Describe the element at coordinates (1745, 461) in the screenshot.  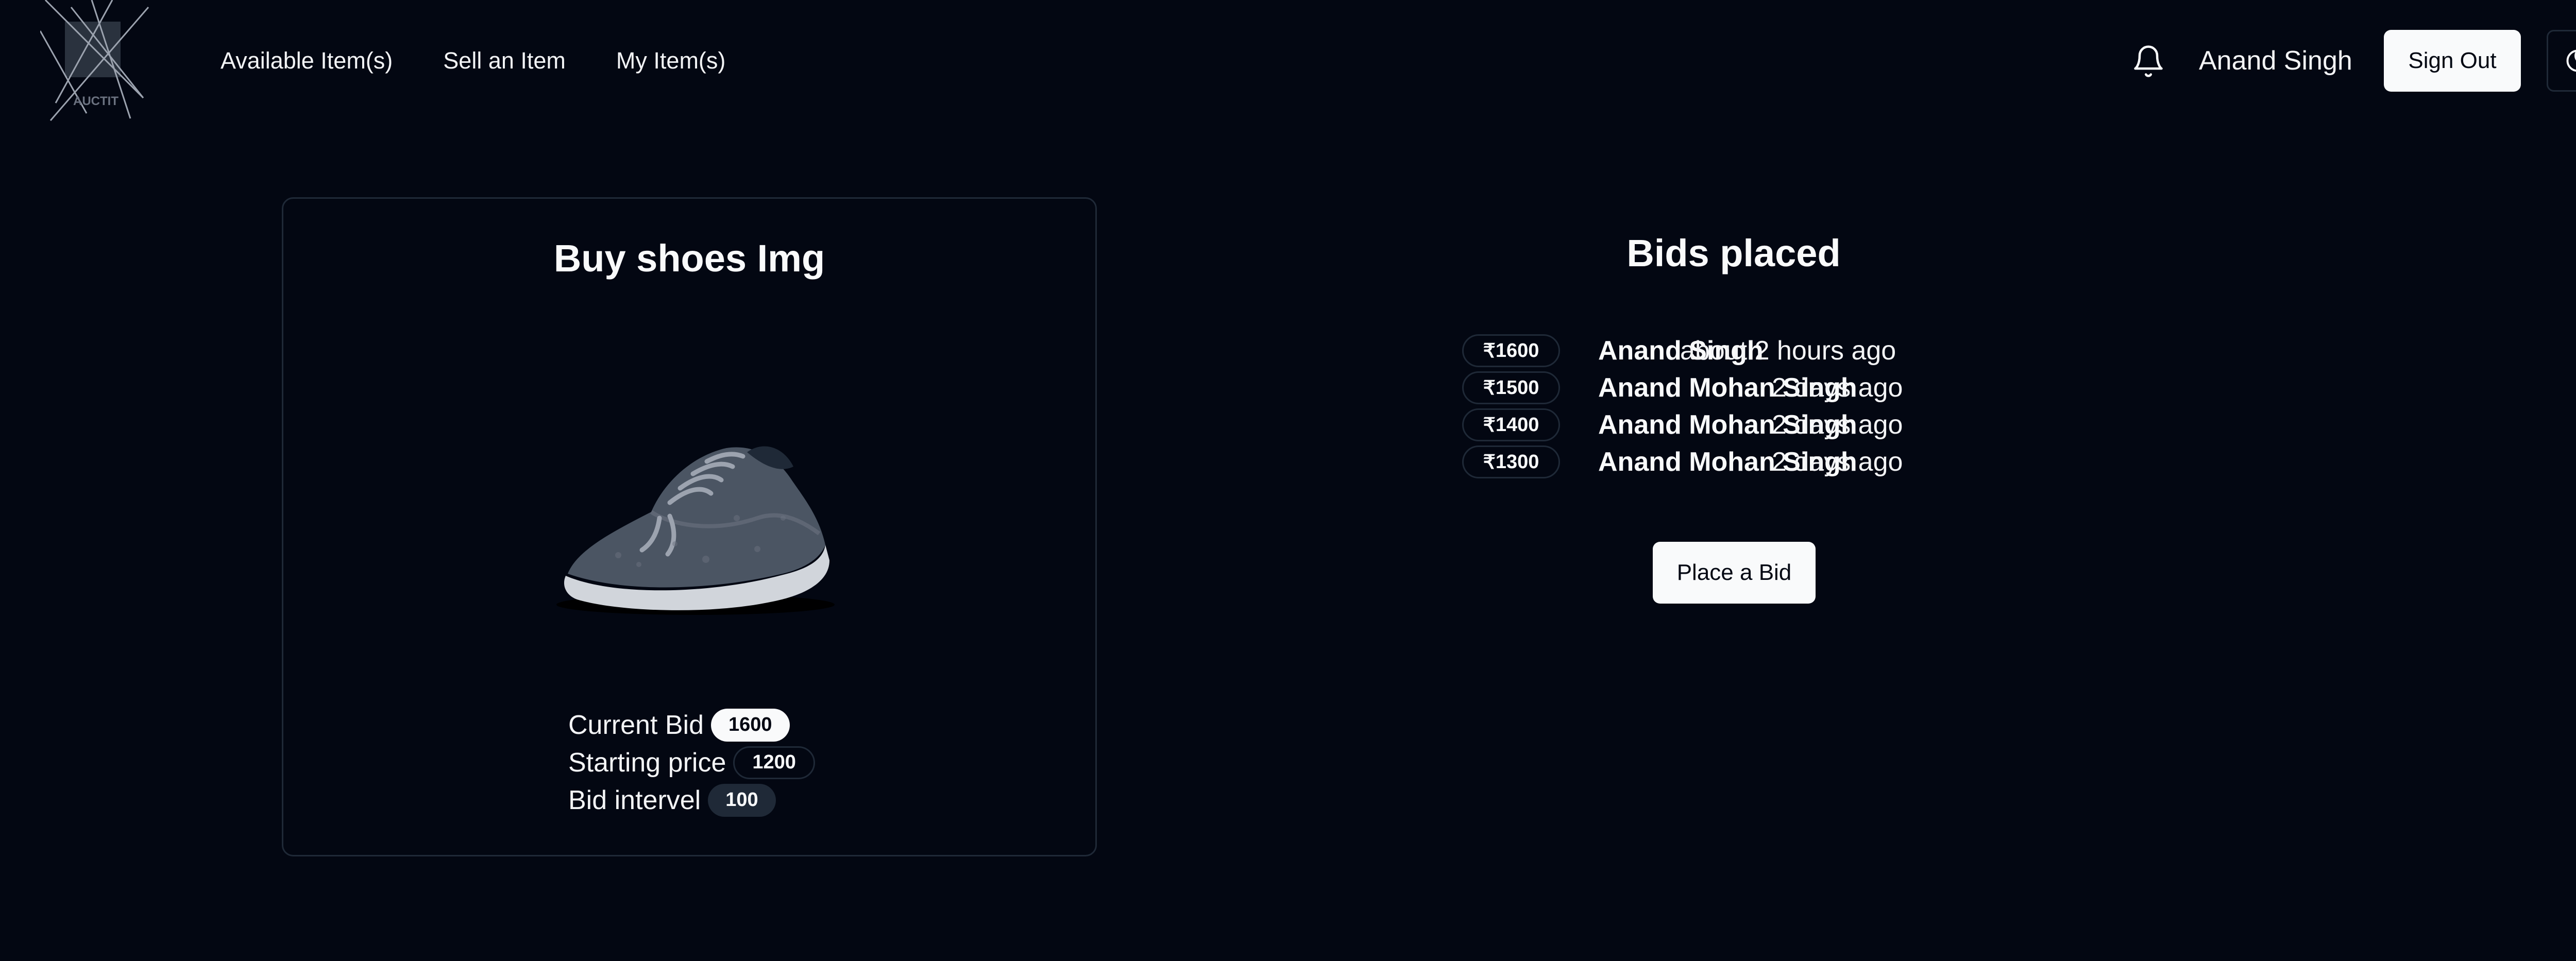
I see `bid-row: ₹1300 Anand Mohan Singh 2 days ago` at that location.